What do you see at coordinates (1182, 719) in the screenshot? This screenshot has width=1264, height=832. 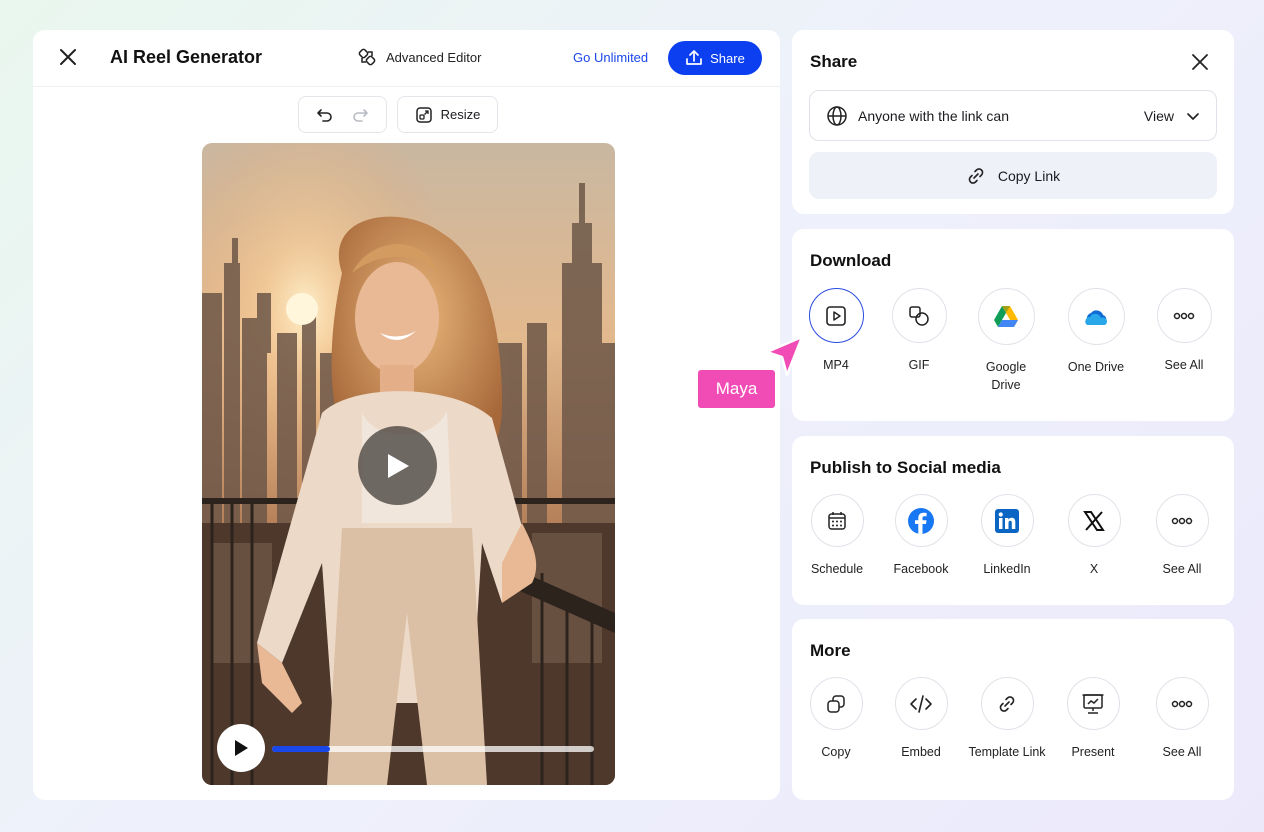 I see `more-see-all: See All` at bounding box center [1182, 719].